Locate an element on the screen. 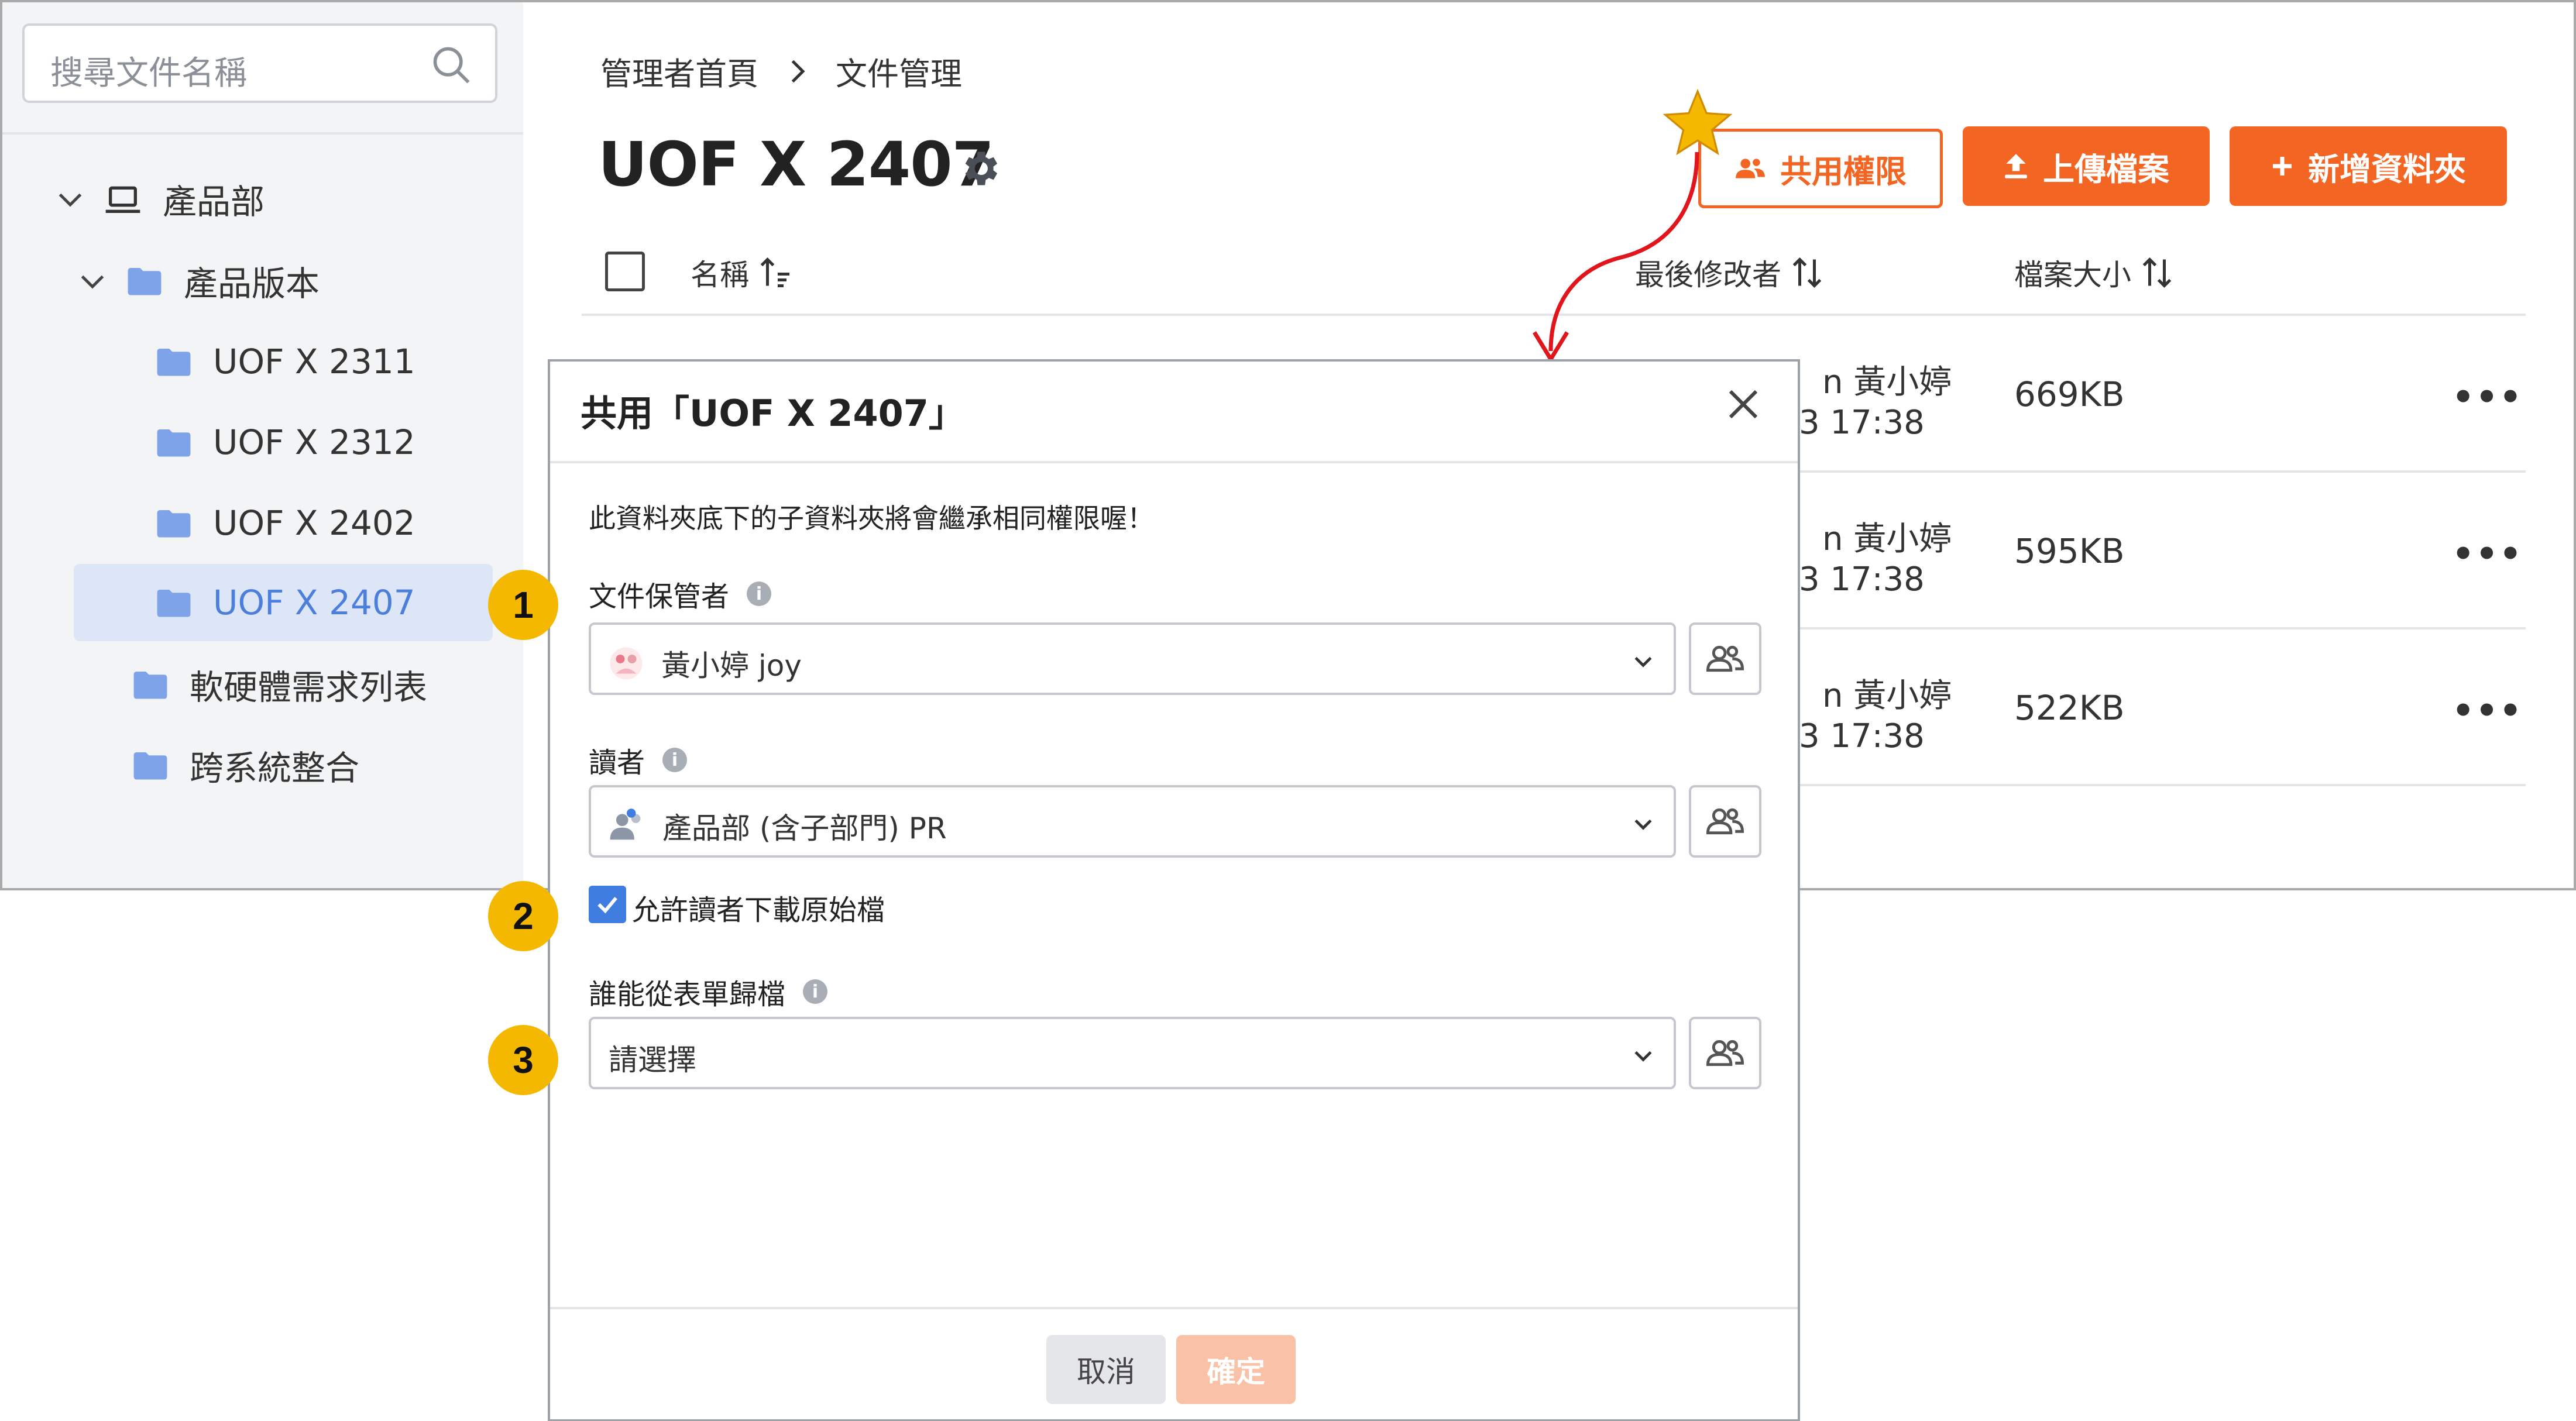 The height and width of the screenshot is (1421, 2576). close-icon is located at coordinates (1744, 405).